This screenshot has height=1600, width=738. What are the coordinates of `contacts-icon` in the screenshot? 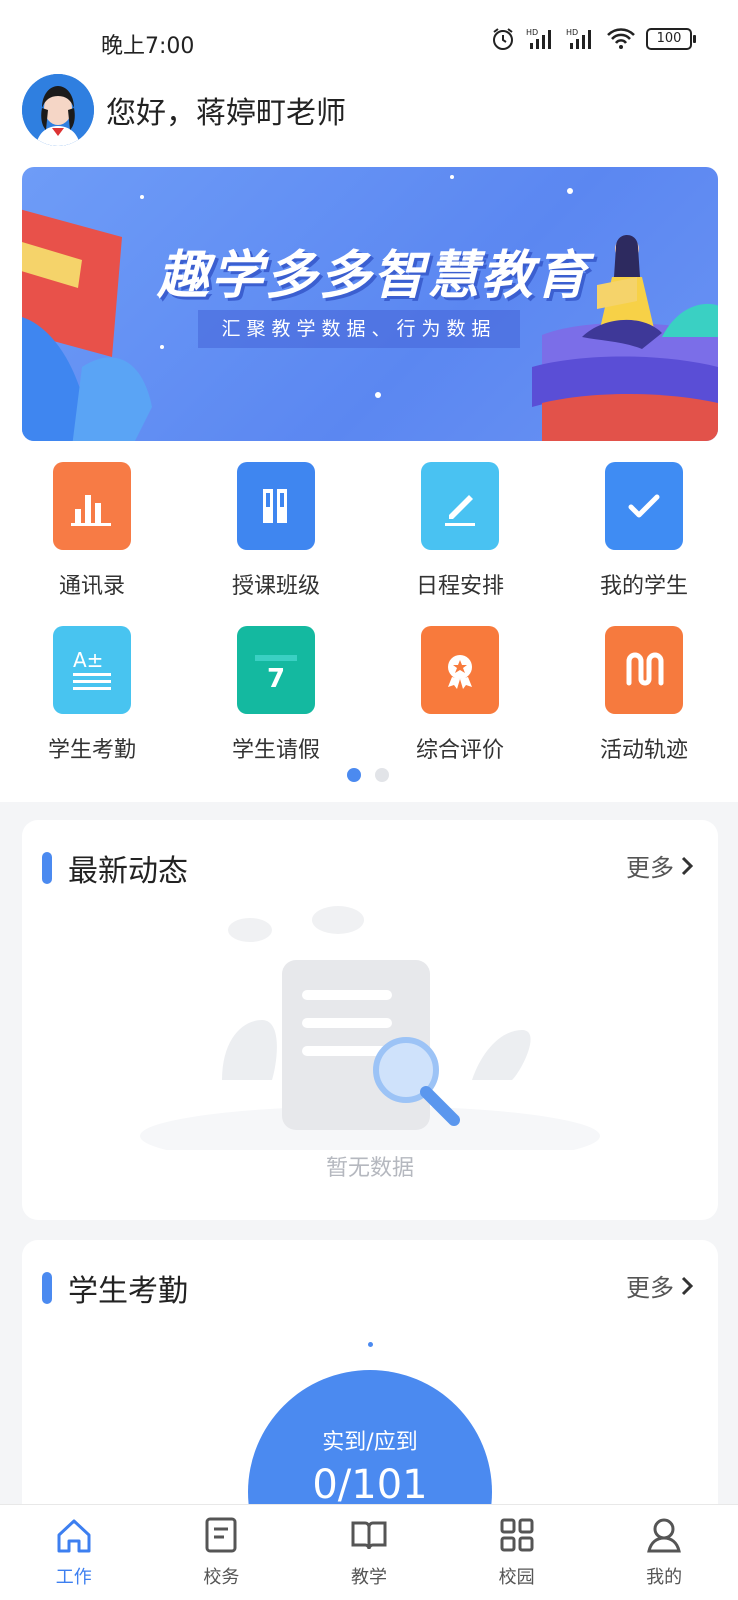 It's located at (92, 506).